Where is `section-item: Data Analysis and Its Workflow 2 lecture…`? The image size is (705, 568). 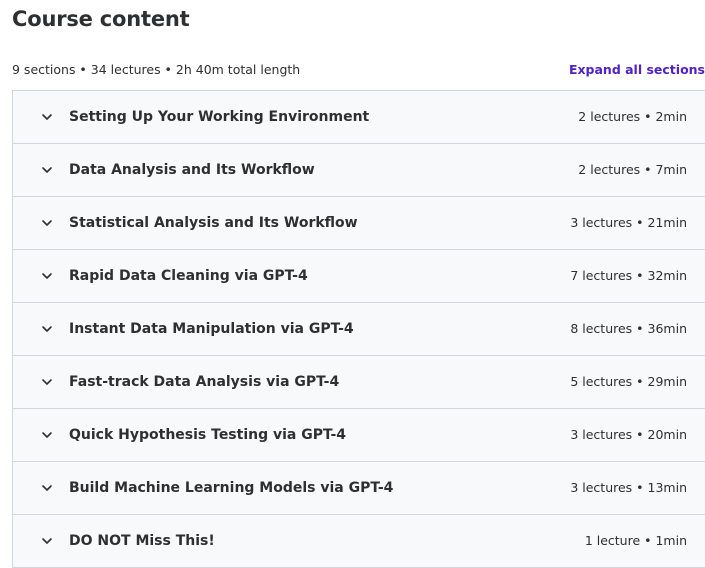 section-item: Data Analysis and Its Workflow 2 lecture… is located at coordinates (359, 170).